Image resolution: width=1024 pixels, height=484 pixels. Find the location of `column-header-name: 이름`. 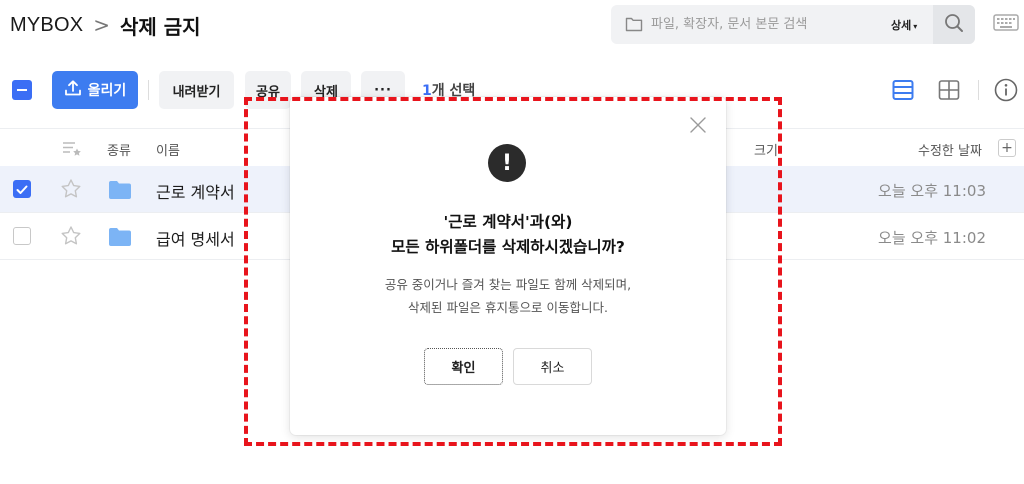

column-header-name: 이름 is located at coordinates (168, 149).